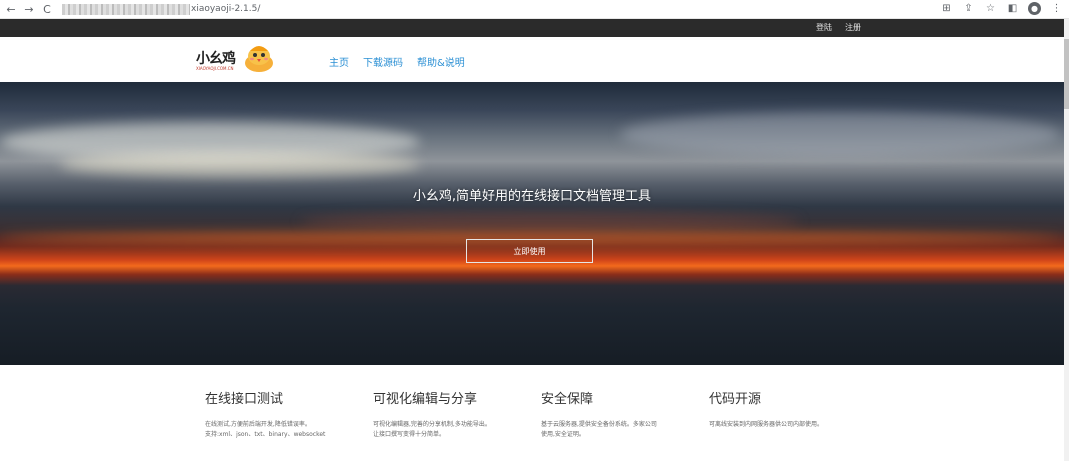 The height and width of the screenshot is (461, 1069). What do you see at coordinates (126, 9) in the screenshot?
I see `url-blurred-host` at bounding box center [126, 9].